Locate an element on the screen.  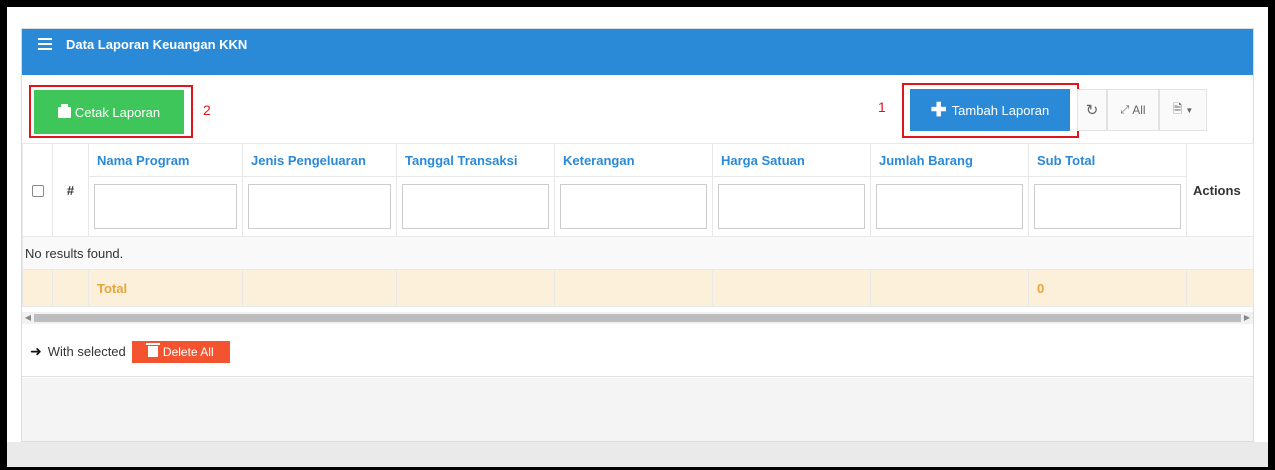
show-all-button: ⤢ All is located at coordinates (1133, 110).